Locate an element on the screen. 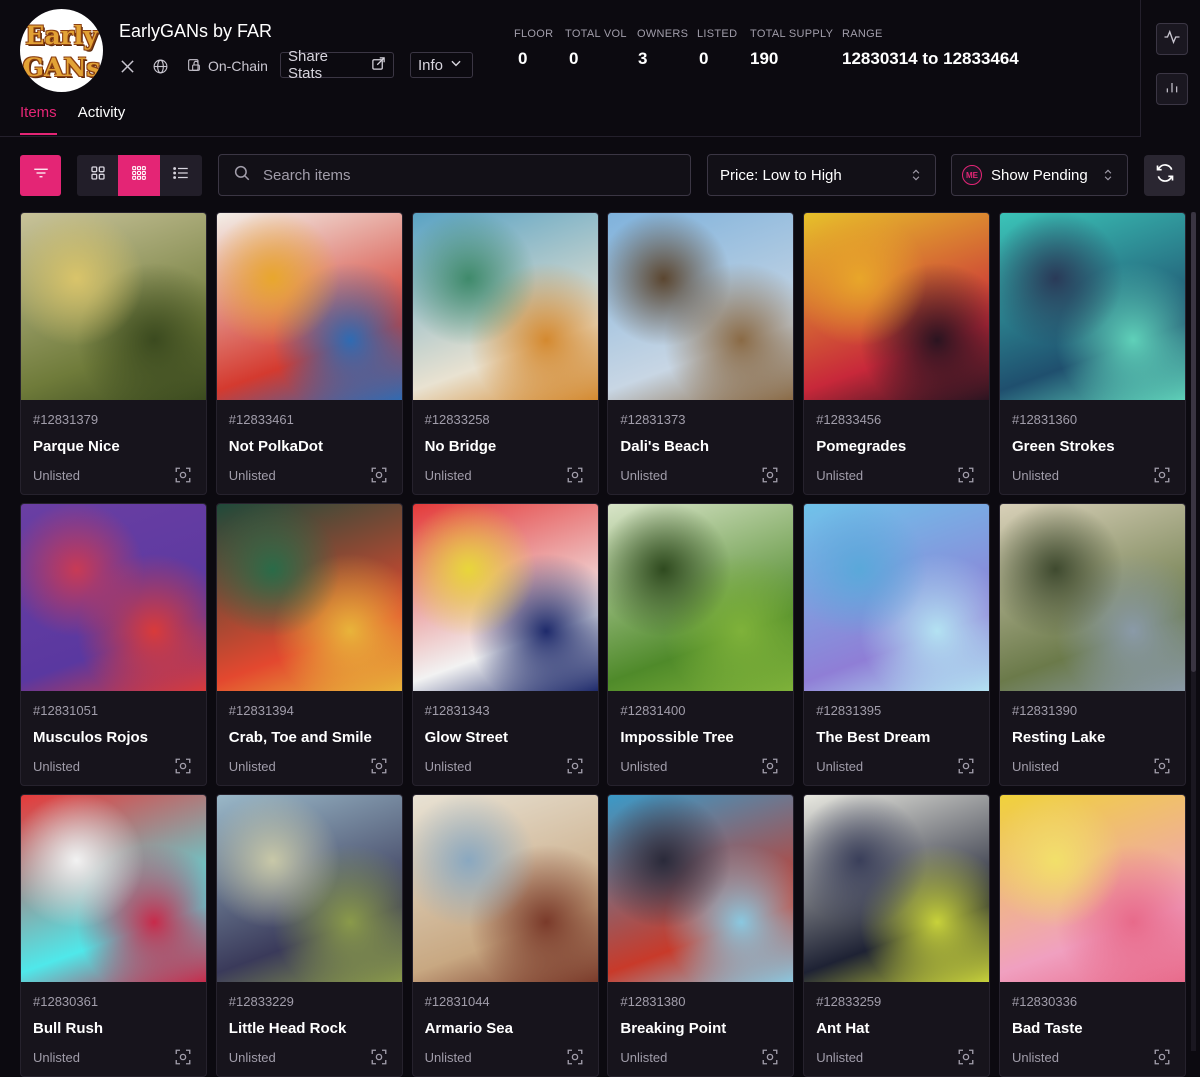 The image size is (1200, 1077). view-large-grid-button is located at coordinates (97, 175).